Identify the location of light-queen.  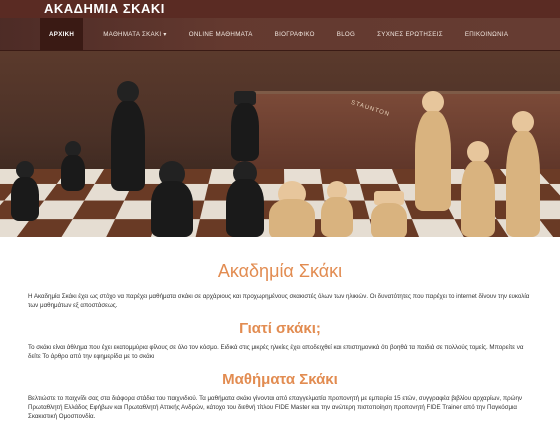
(478, 189).